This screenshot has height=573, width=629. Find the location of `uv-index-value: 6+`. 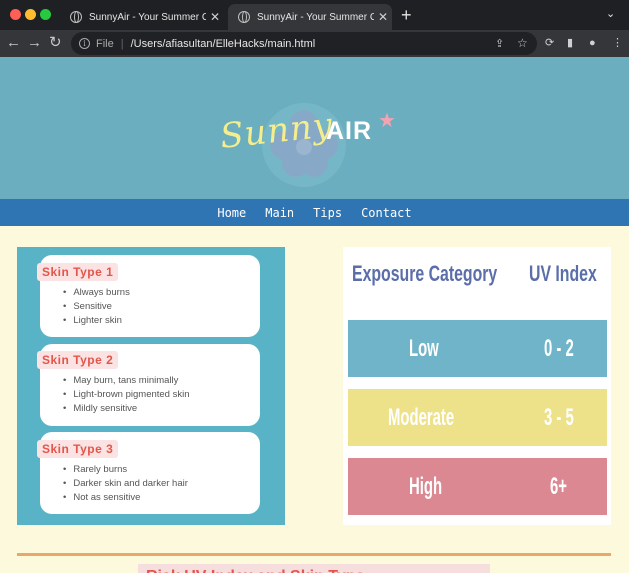

uv-index-value: 6+ is located at coordinates (558, 486).